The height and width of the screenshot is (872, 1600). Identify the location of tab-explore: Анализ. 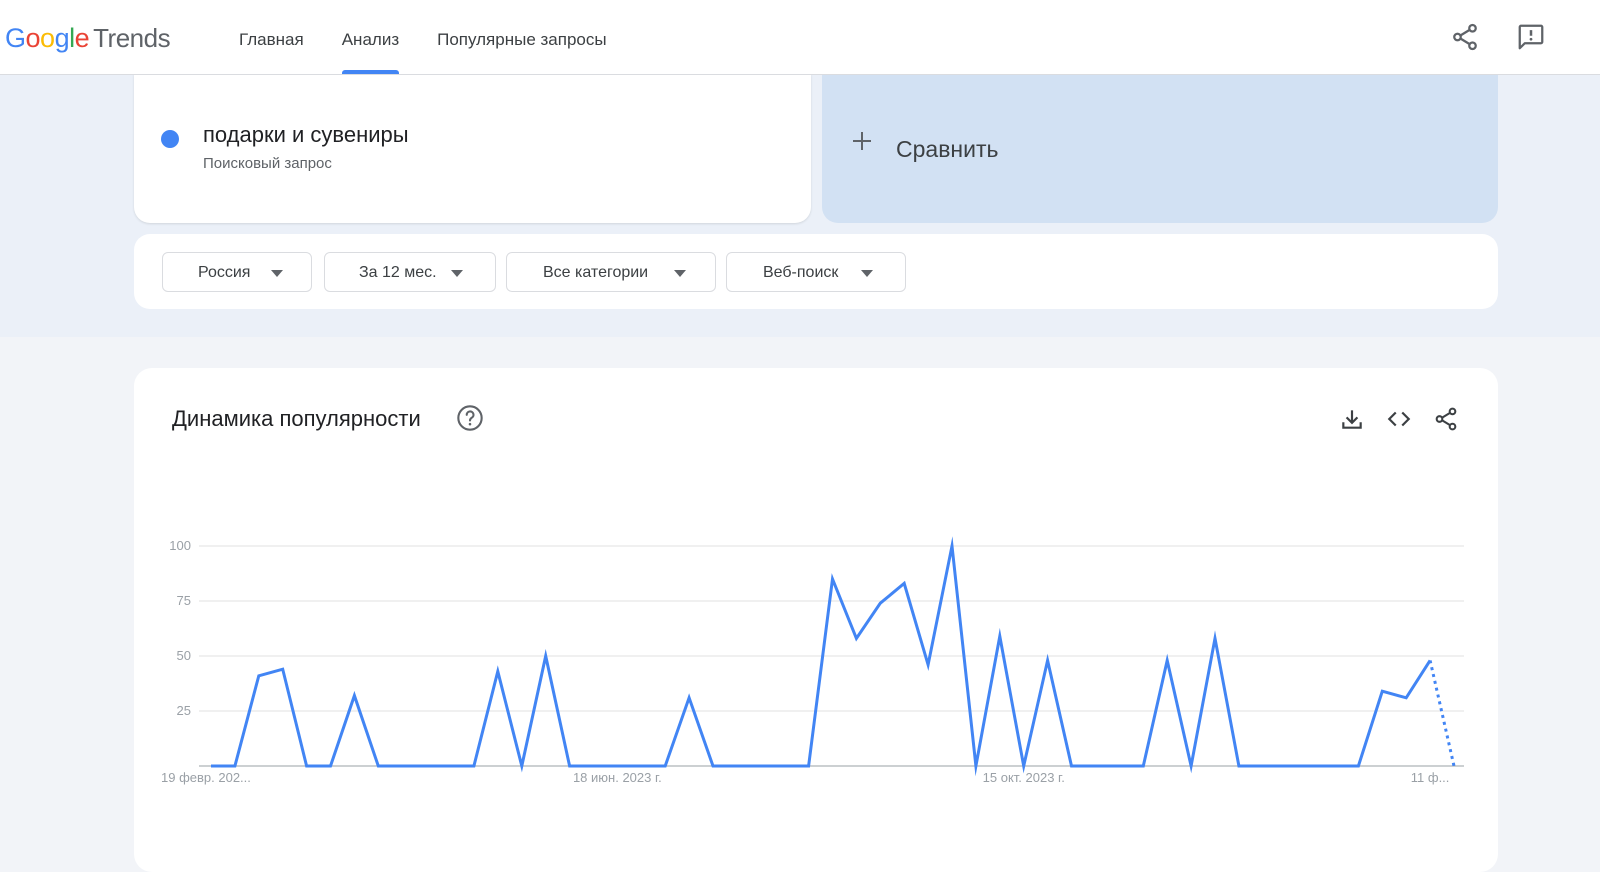
(370, 37).